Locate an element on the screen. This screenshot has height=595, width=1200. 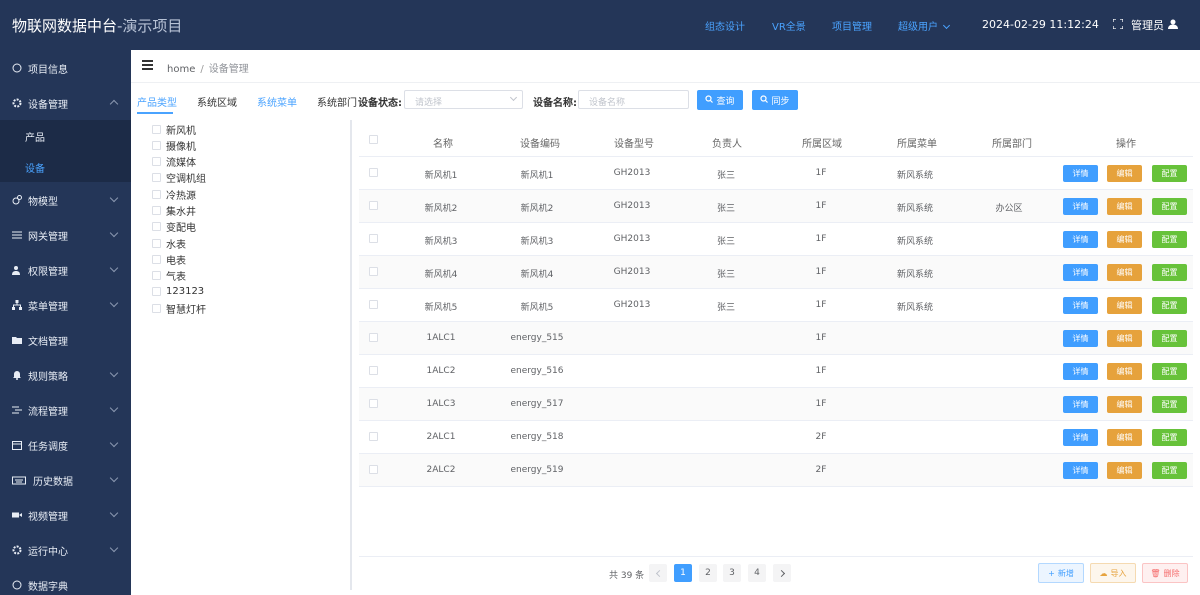
sidebar-item-gateway: 网关管理 is located at coordinates (65, 235).